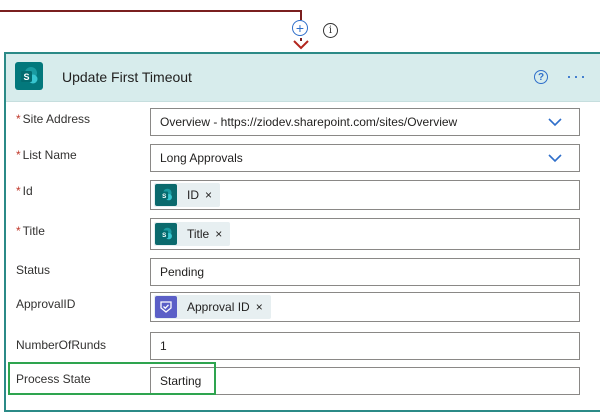  Describe the element at coordinates (198, 234) in the screenshot. I see `title-token-label: Title` at that location.